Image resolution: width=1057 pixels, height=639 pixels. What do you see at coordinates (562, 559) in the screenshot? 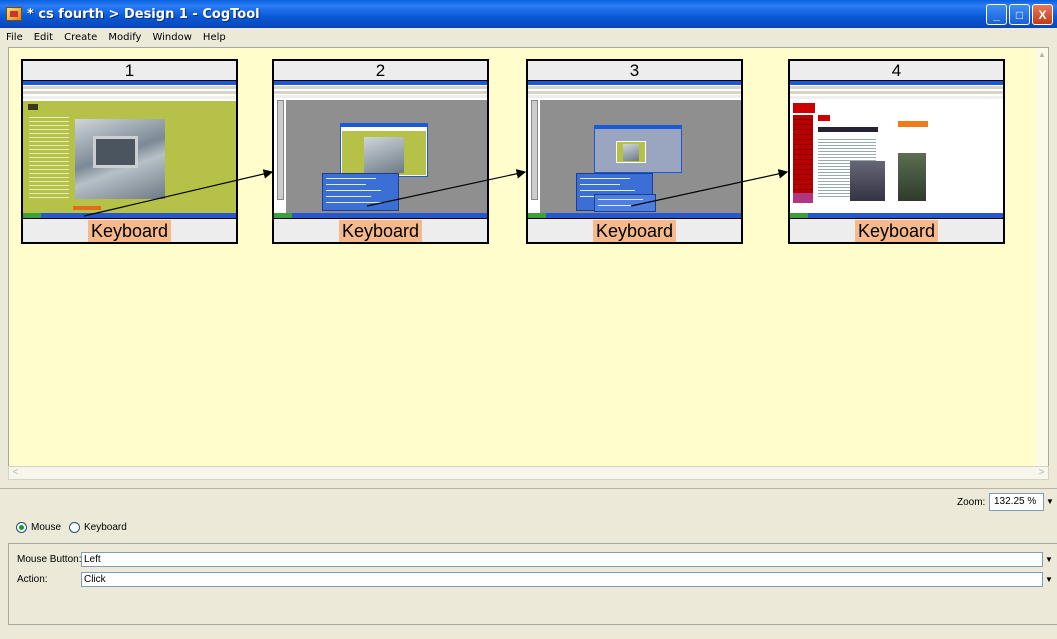
I see `mouse-button-select: Left` at bounding box center [562, 559].